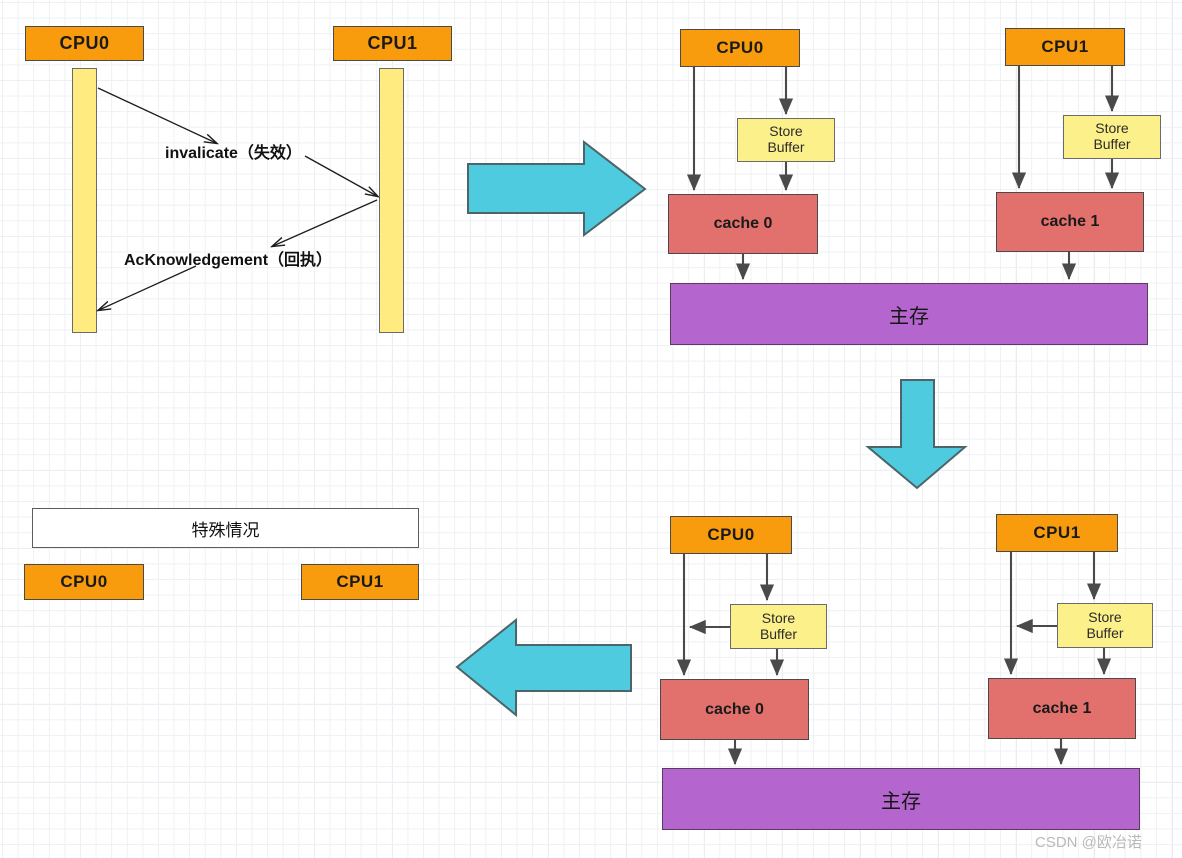 Image resolution: width=1182 pixels, height=858 pixels. I want to click on top-cpu1-box: CPU1, so click(1065, 47).